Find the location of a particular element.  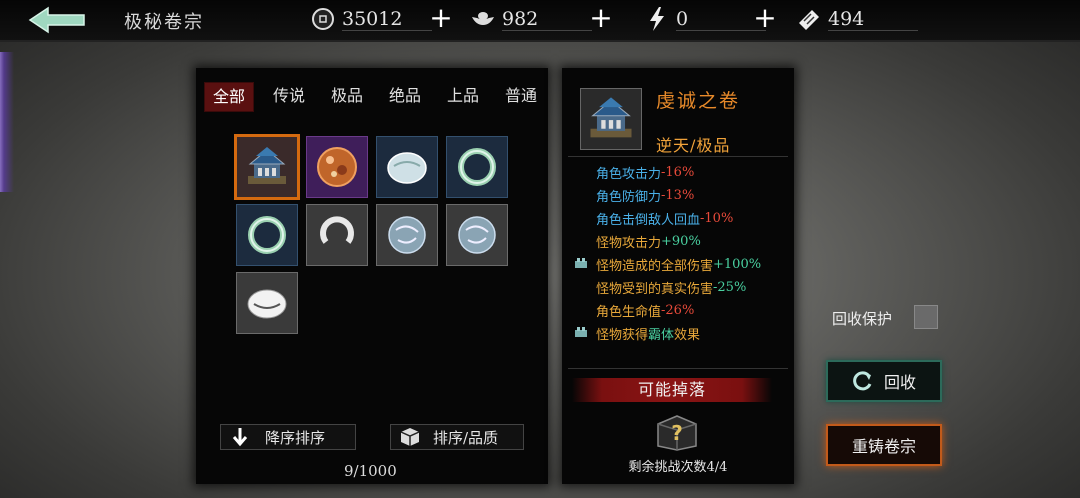

ticket-resource: 494 is located at coordinates (857, 19).